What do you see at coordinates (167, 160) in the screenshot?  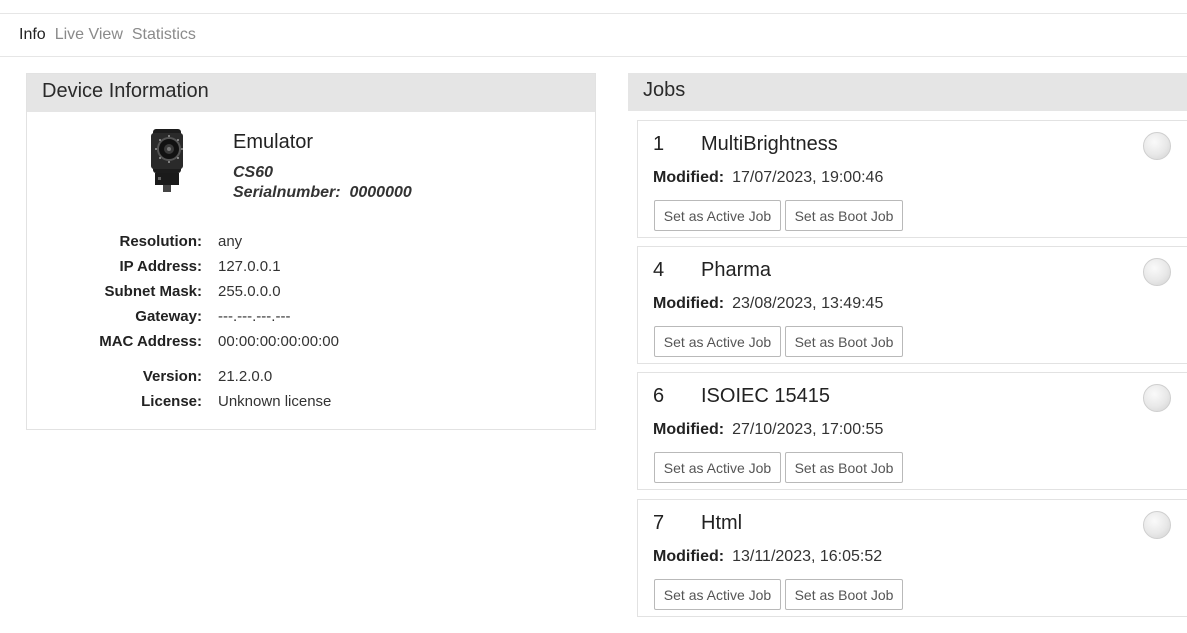 I see `camera-device-icon` at bounding box center [167, 160].